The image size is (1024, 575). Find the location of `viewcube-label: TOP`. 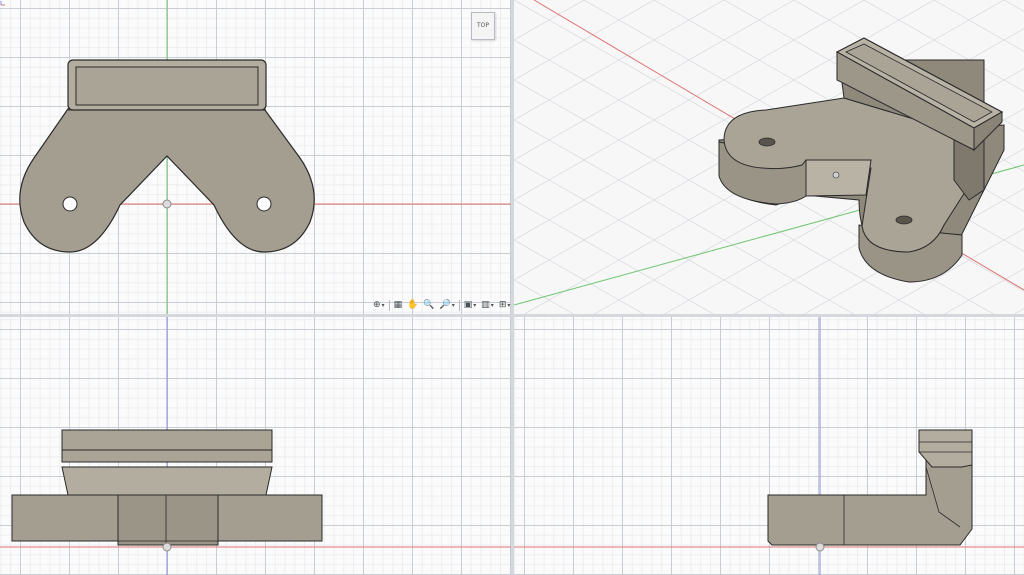

viewcube-label: TOP is located at coordinates (482, 25).